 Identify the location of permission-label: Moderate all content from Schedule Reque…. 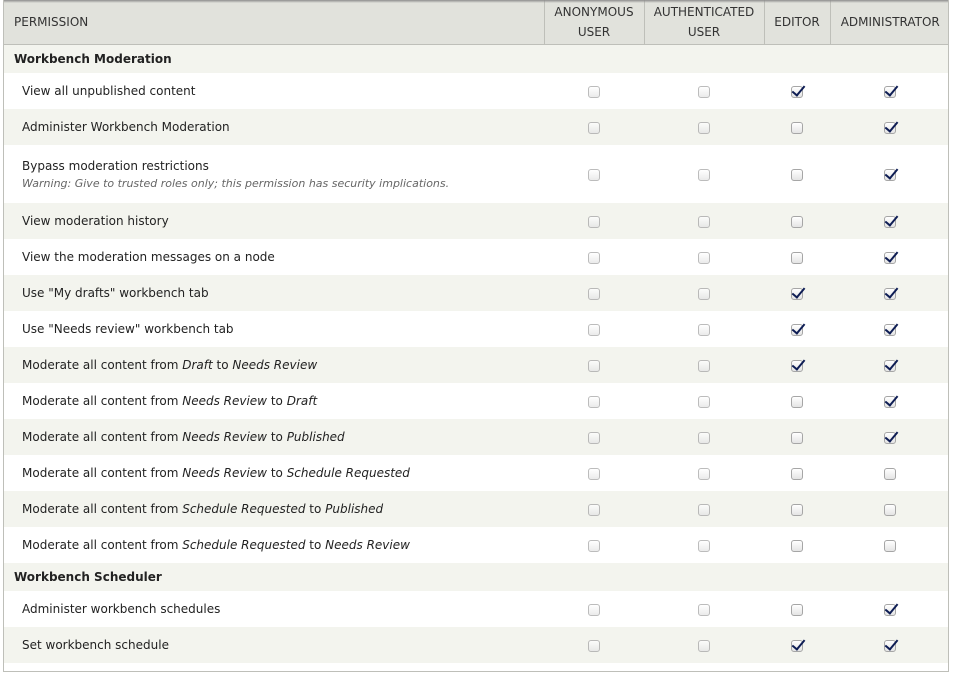
(283, 545).